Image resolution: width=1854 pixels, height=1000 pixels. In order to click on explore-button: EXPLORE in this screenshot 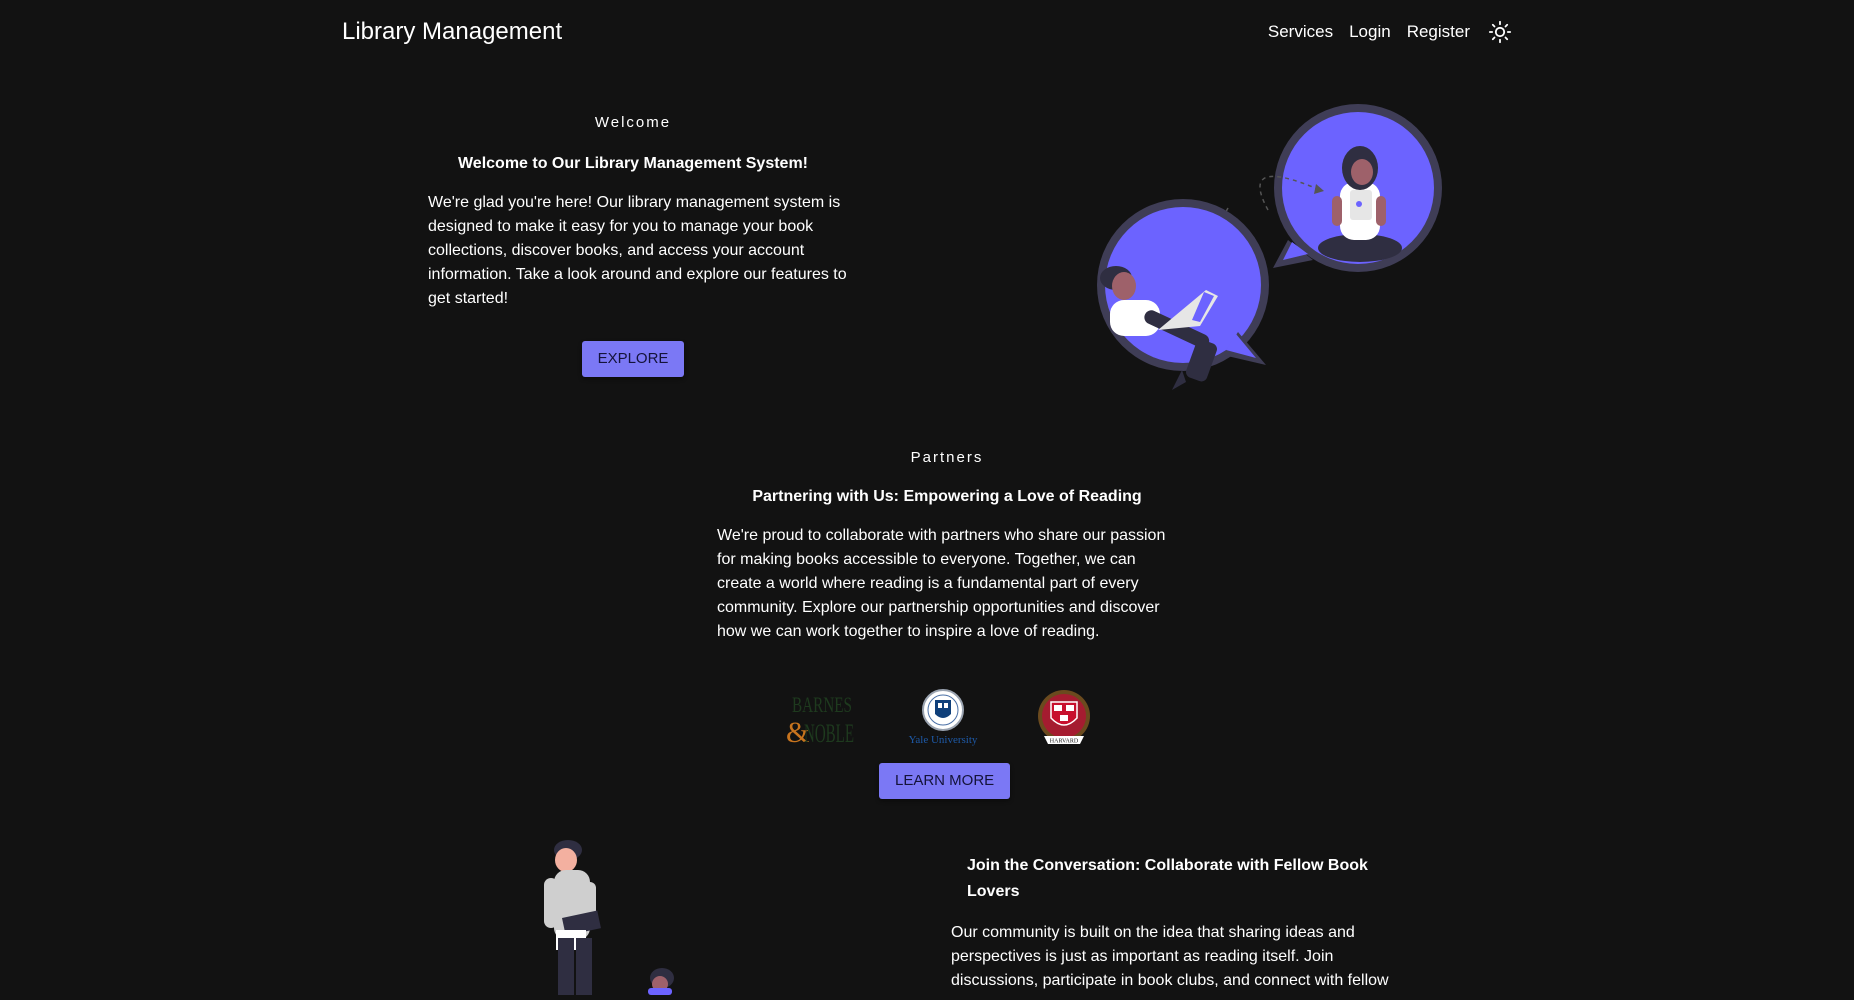, I will do `click(633, 359)`.